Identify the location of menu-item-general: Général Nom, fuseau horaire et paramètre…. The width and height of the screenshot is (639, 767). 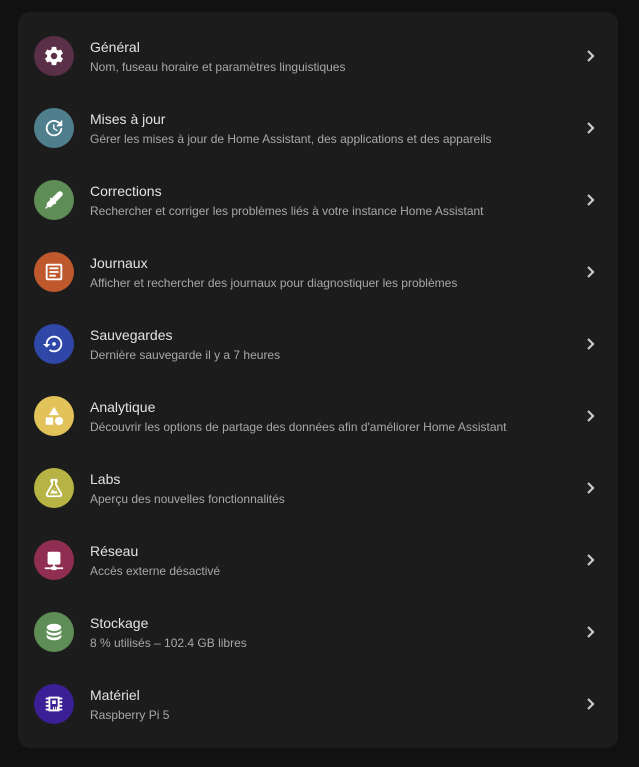
(318, 68).